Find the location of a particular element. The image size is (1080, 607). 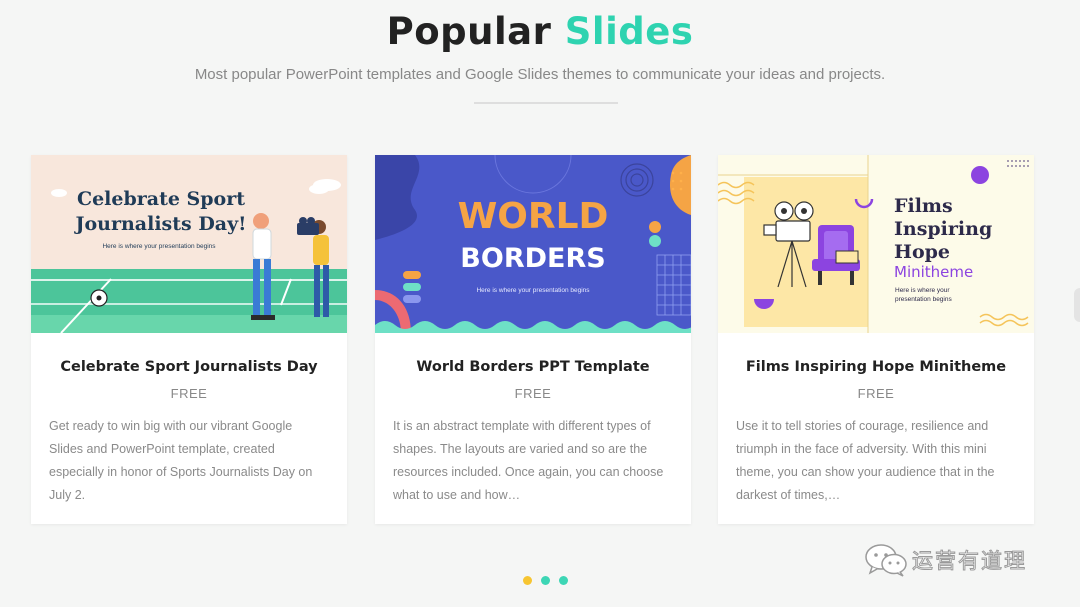

title-word-slides: Slides is located at coordinates (629, 31).